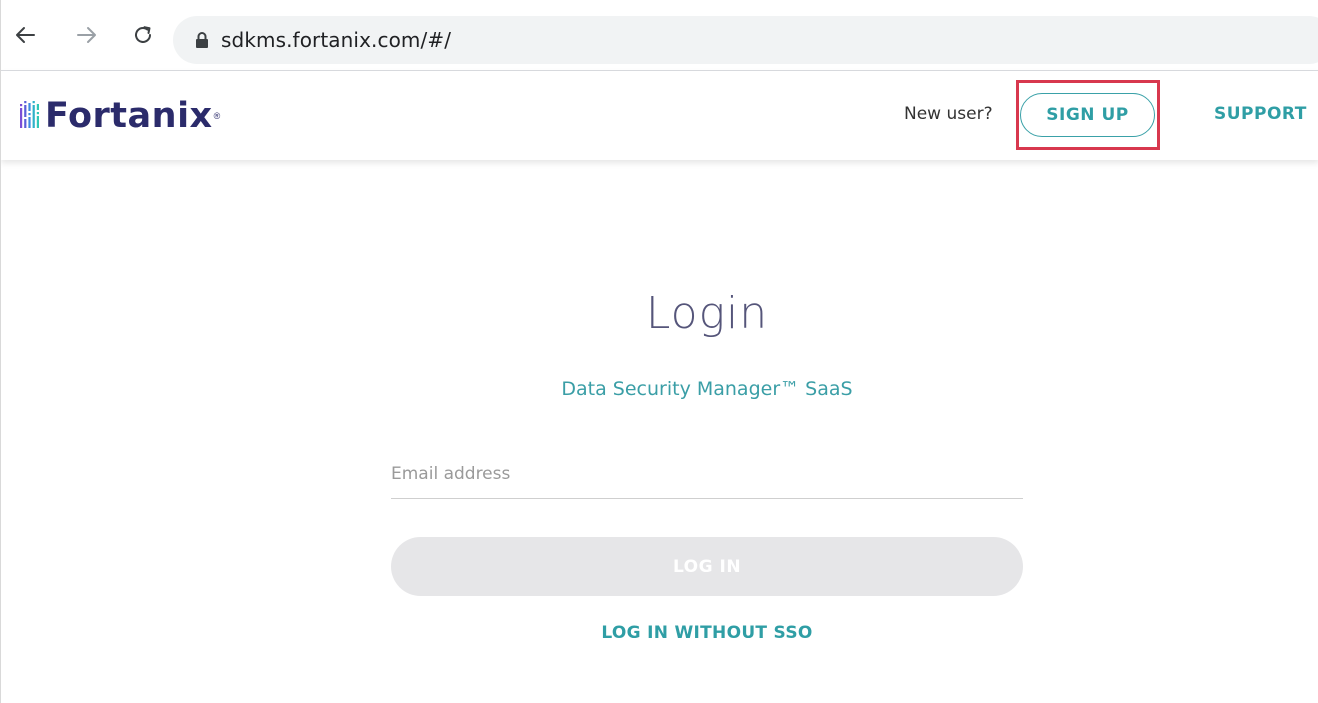 This screenshot has height=703, width=1318. Describe the element at coordinates (217, 116) in the screenshot. I see `logo-registered-mark: ®` at that location.